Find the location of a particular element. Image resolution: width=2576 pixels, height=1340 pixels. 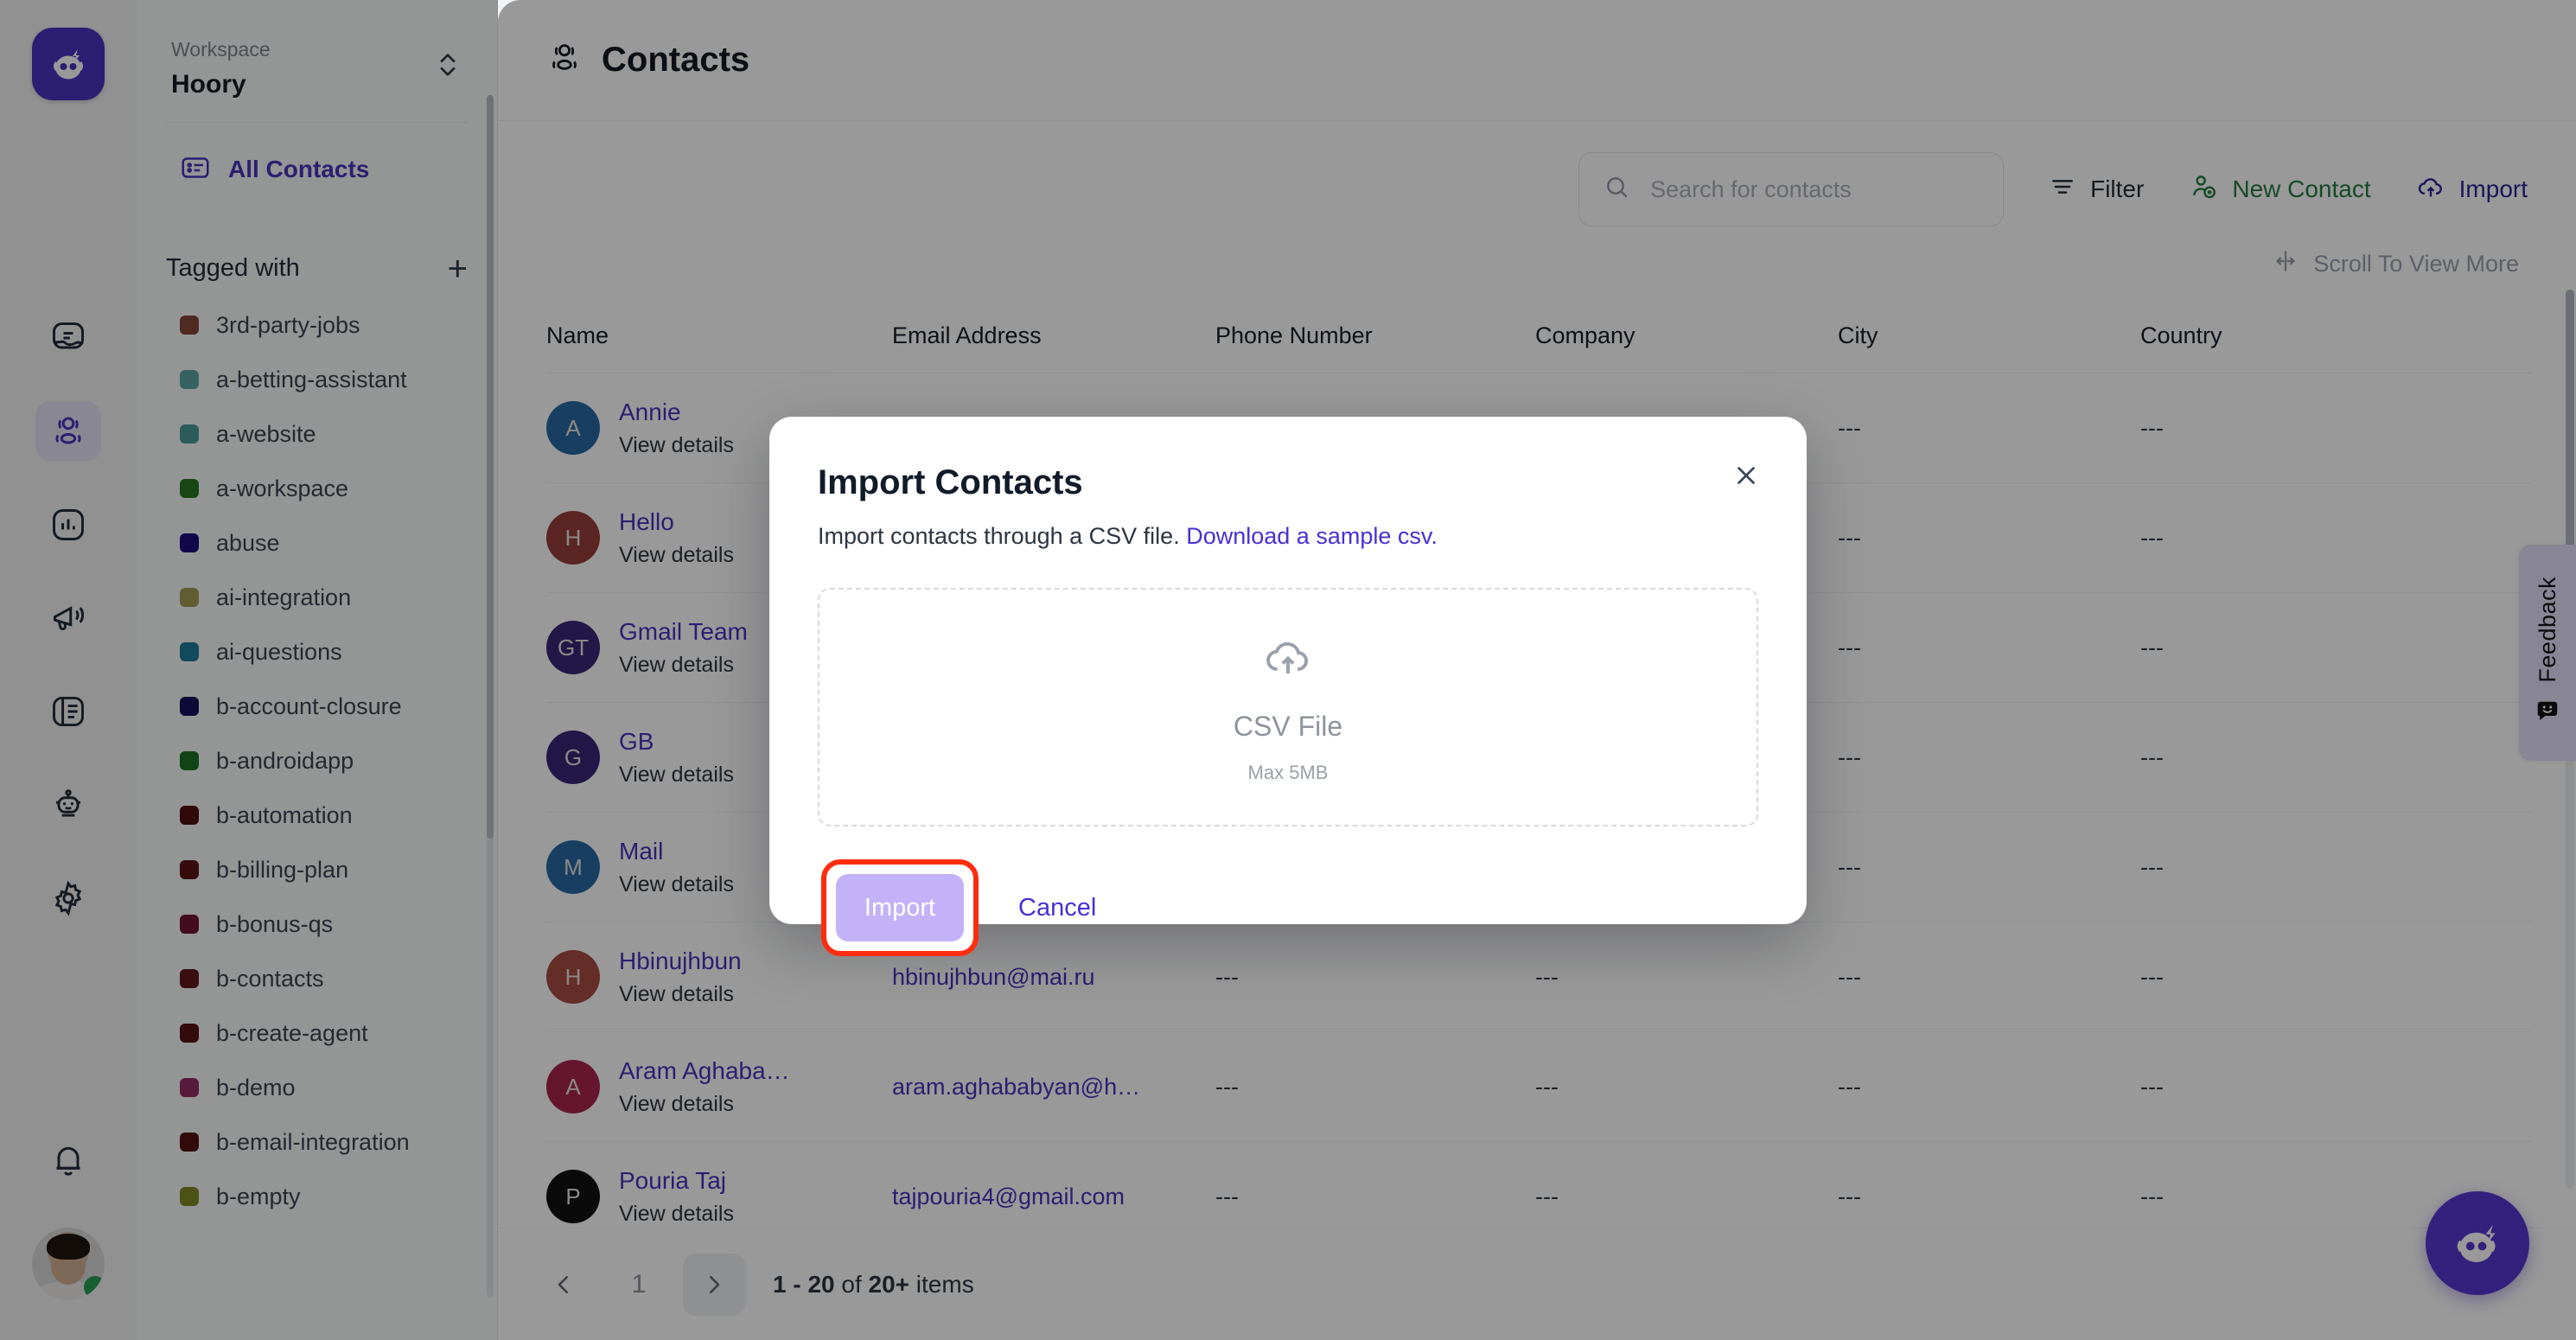

dropzone-subtitle: Max 5MB is located at coordinates (1288, 772).